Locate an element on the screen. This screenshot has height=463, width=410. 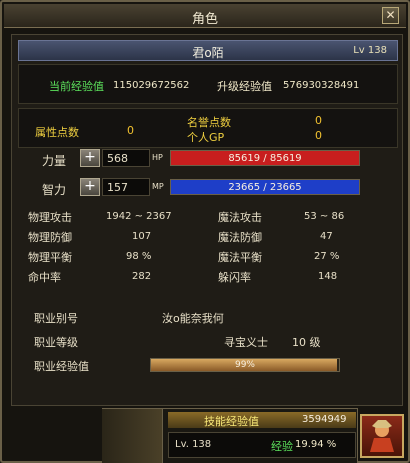
hit-rate-value: 282 is located at coordinates (142, 276).